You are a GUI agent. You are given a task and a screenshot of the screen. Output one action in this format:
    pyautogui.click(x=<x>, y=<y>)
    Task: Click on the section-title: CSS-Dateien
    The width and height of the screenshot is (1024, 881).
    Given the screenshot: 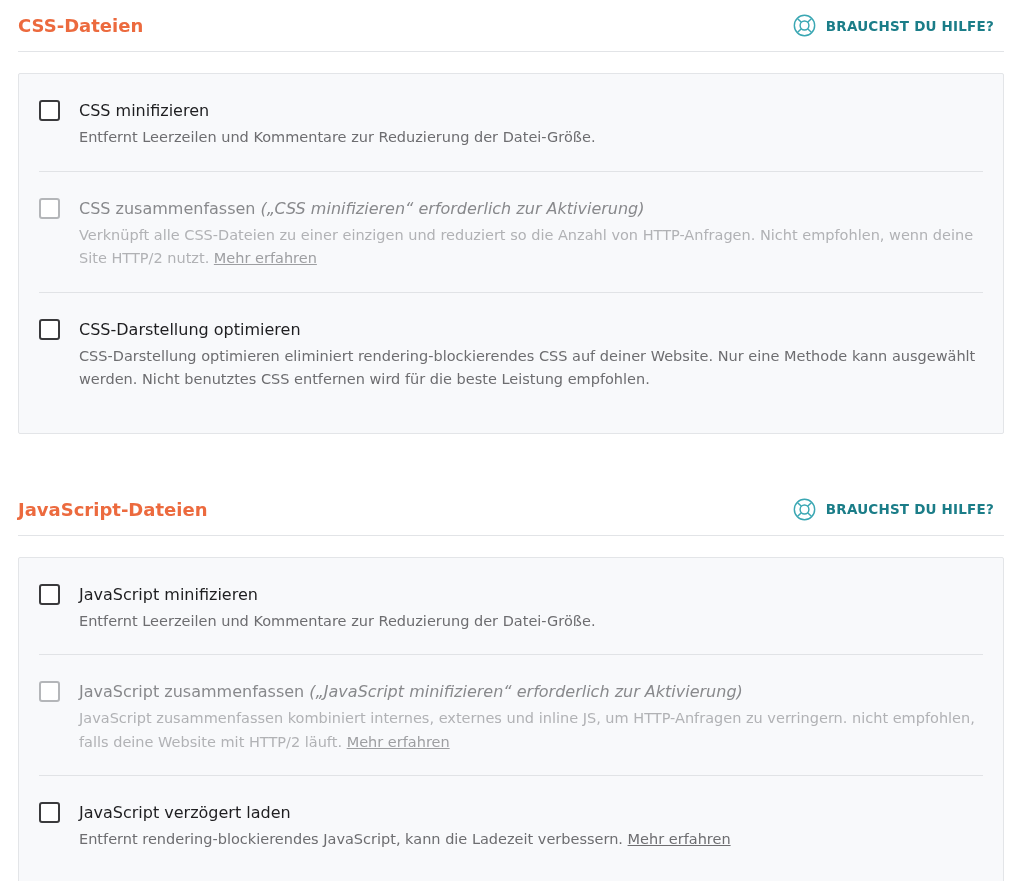 What is the action you would take?
    pyautogui.click(x=81, y=25)
    